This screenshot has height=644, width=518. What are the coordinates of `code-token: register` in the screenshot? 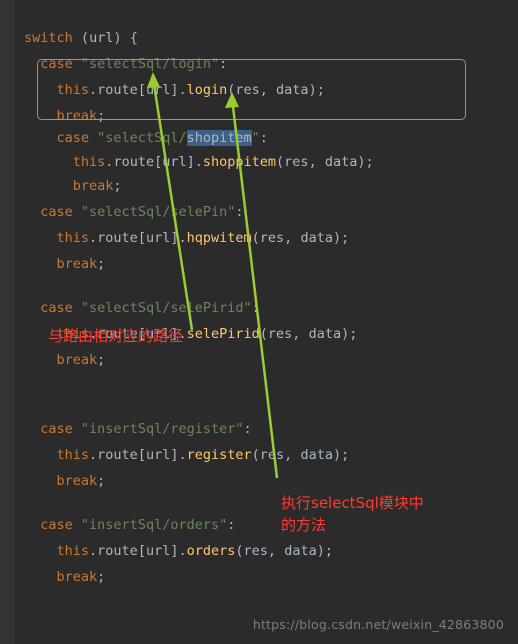 It's located at (219, 455).